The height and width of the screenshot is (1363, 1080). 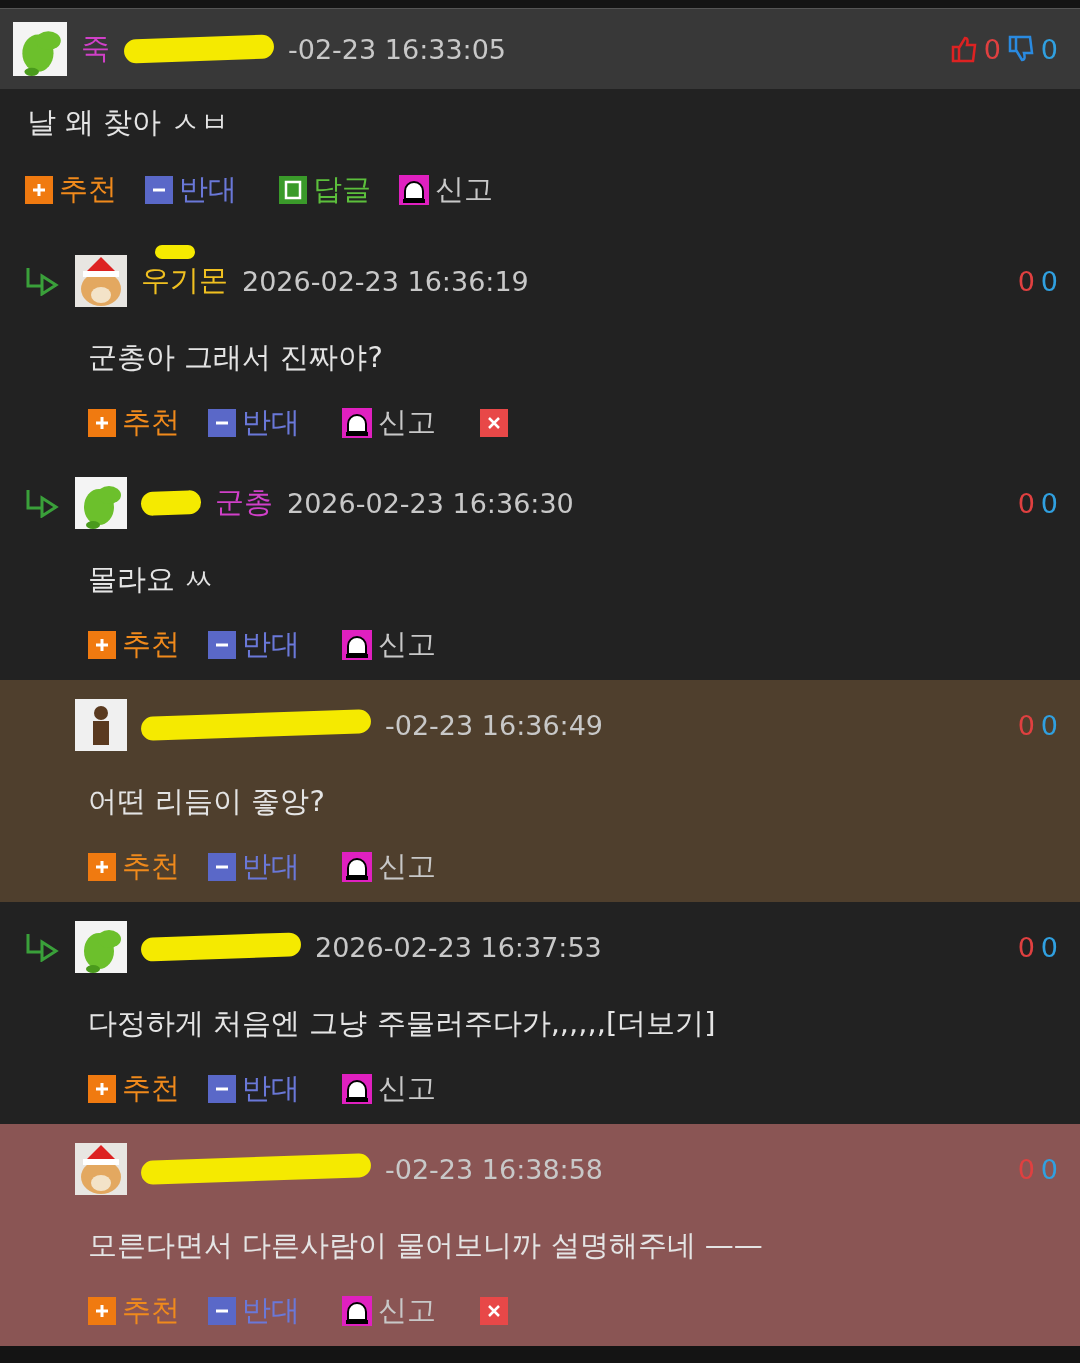 What do you see at coordinates (430, 503) in the screenshot?
I see `comment-date: 2026-02-23 16:36:30` at bounding box center [430, 503].